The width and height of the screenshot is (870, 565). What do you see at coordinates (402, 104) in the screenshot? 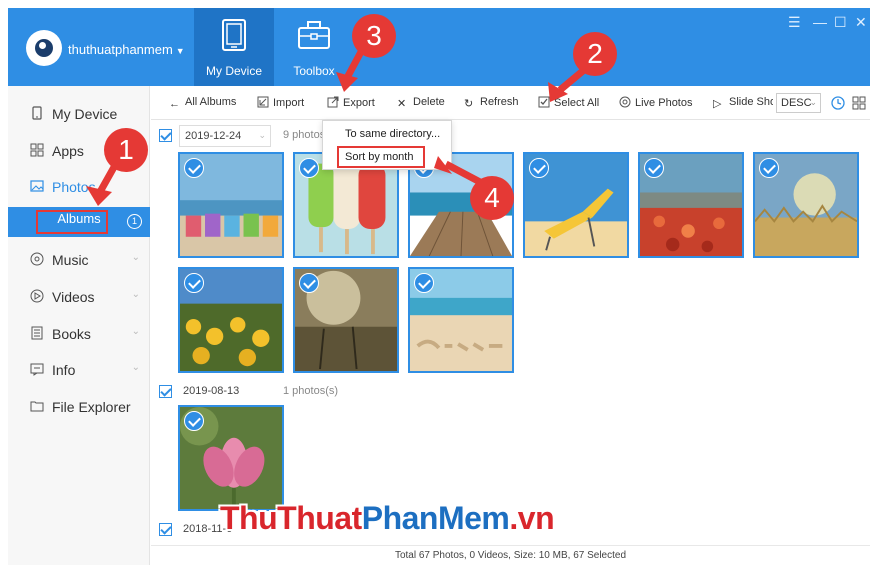
I see `delete-x-icon: ✕` at bounding box center [402, 104].